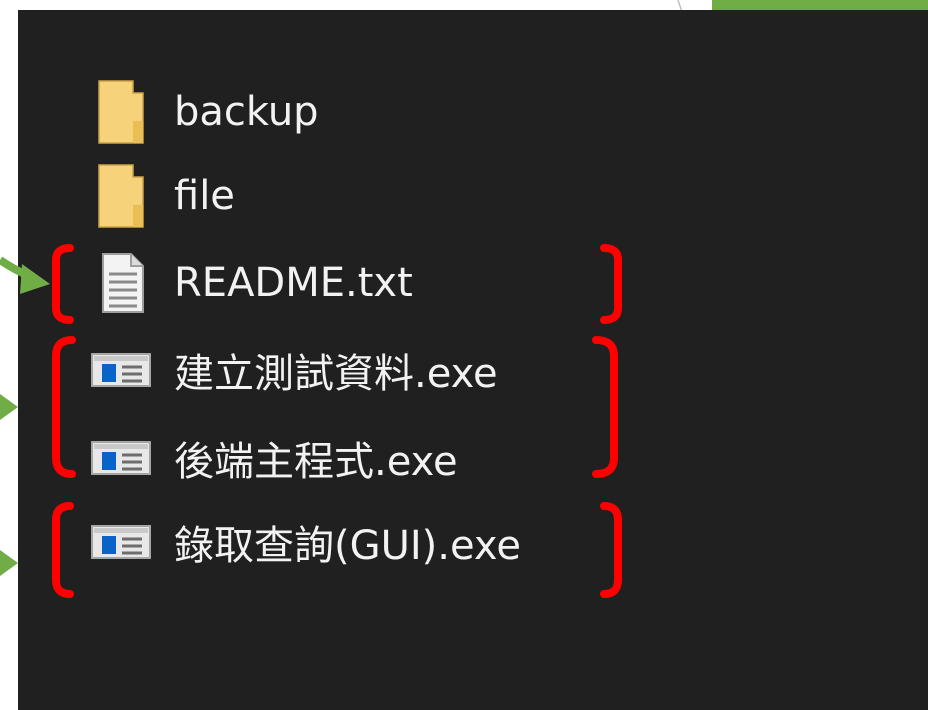 The image size is (928, 710). Describe the element at coordinates (370, 112) in the screenshot. I see `list-item-backup: backup` at that location.